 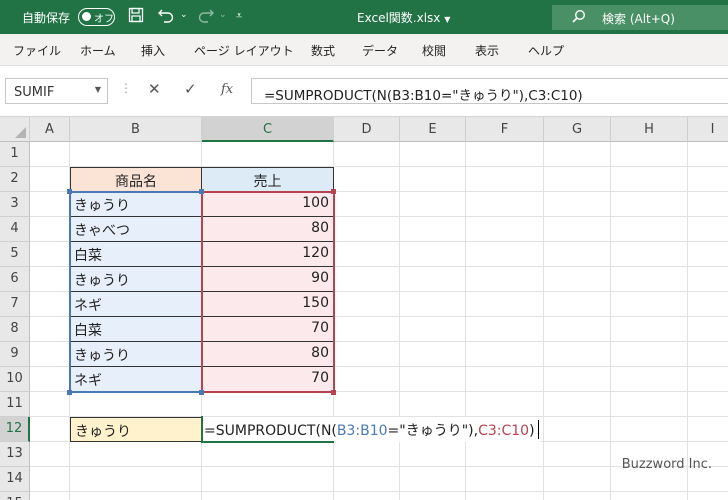 What do you see at coordinates (227, 89) in the screenshot?
I see `insert-function-icon: fx` at bounding box center [227, 89].